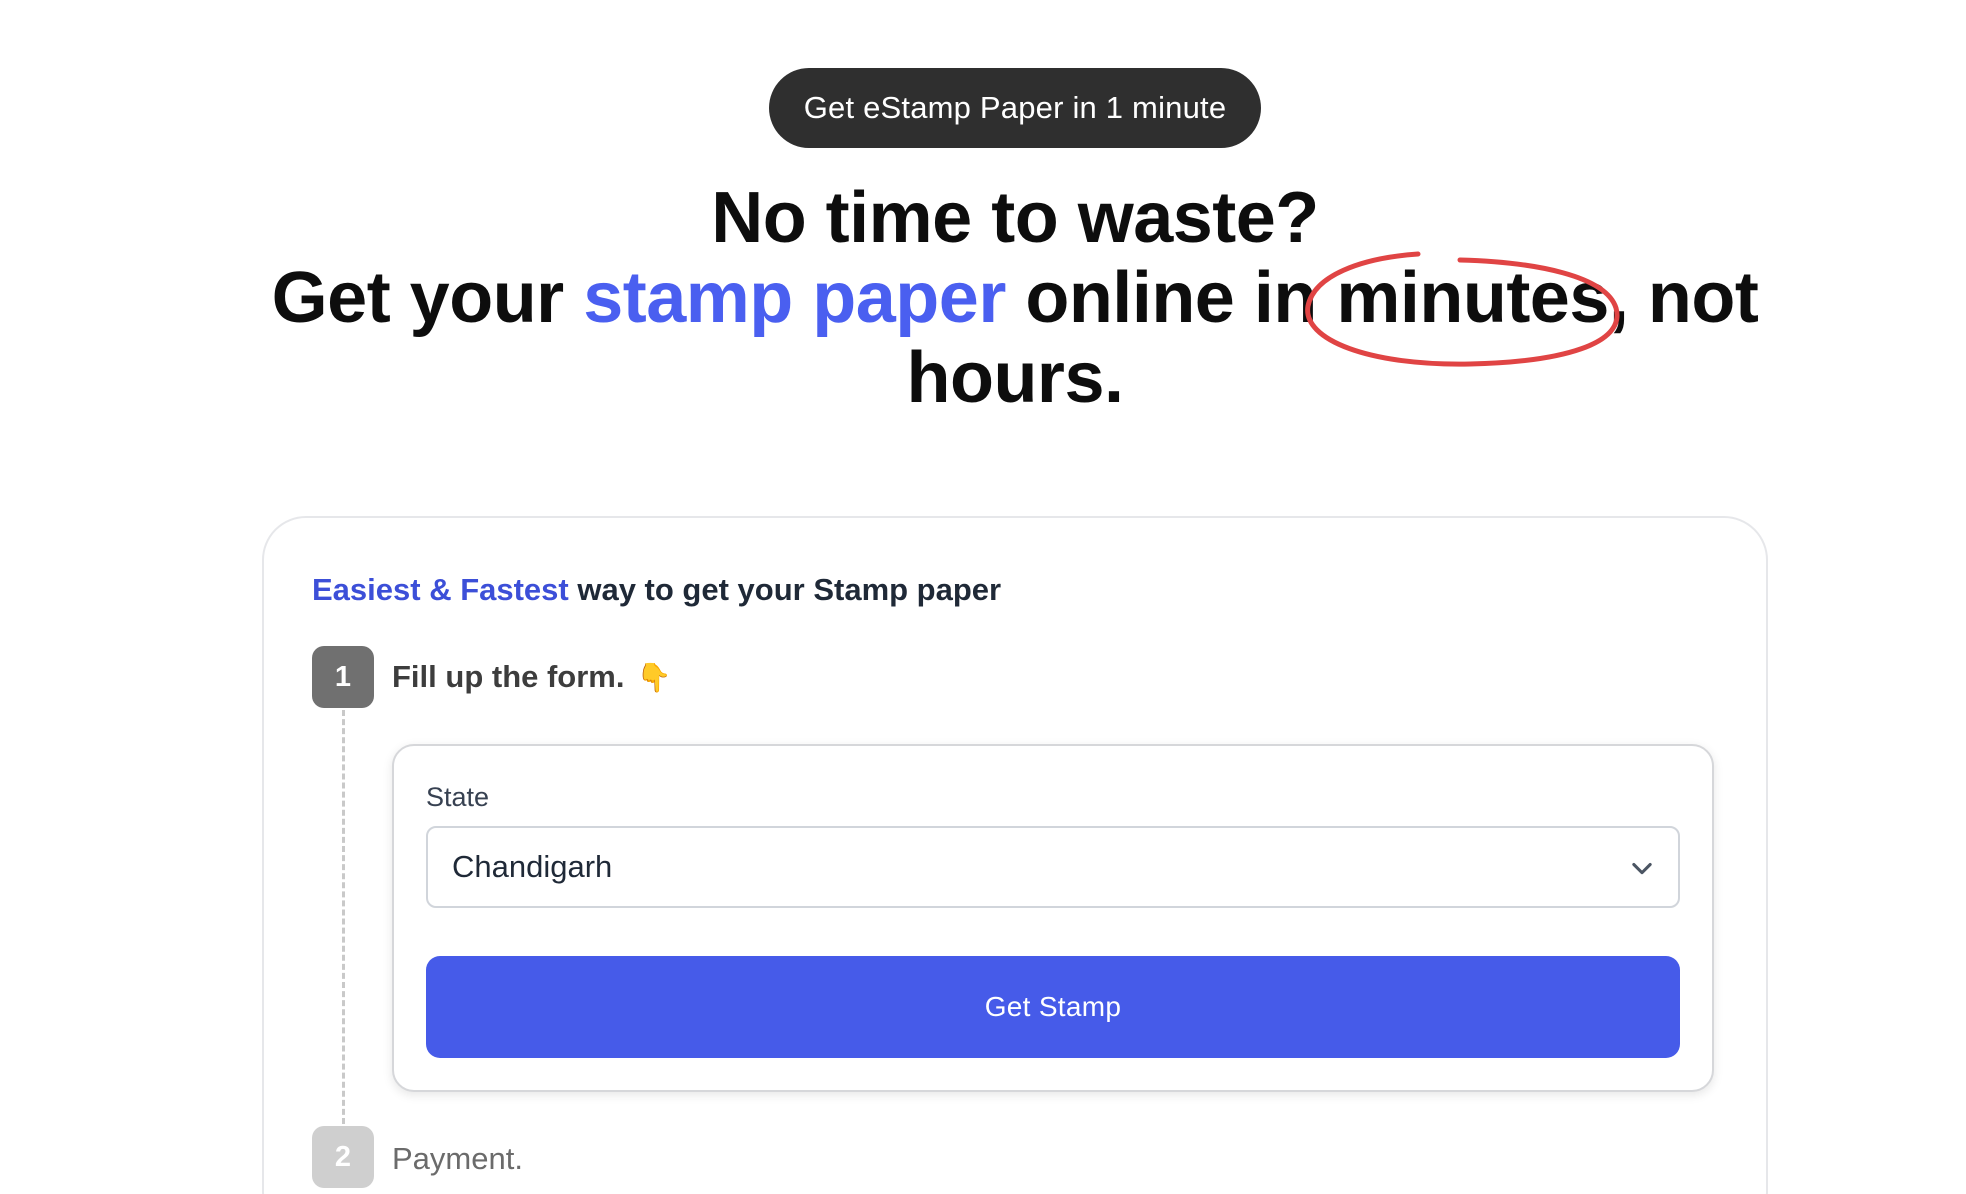  I want to click on step-1-text: Fill up the form., so click(508, 676).